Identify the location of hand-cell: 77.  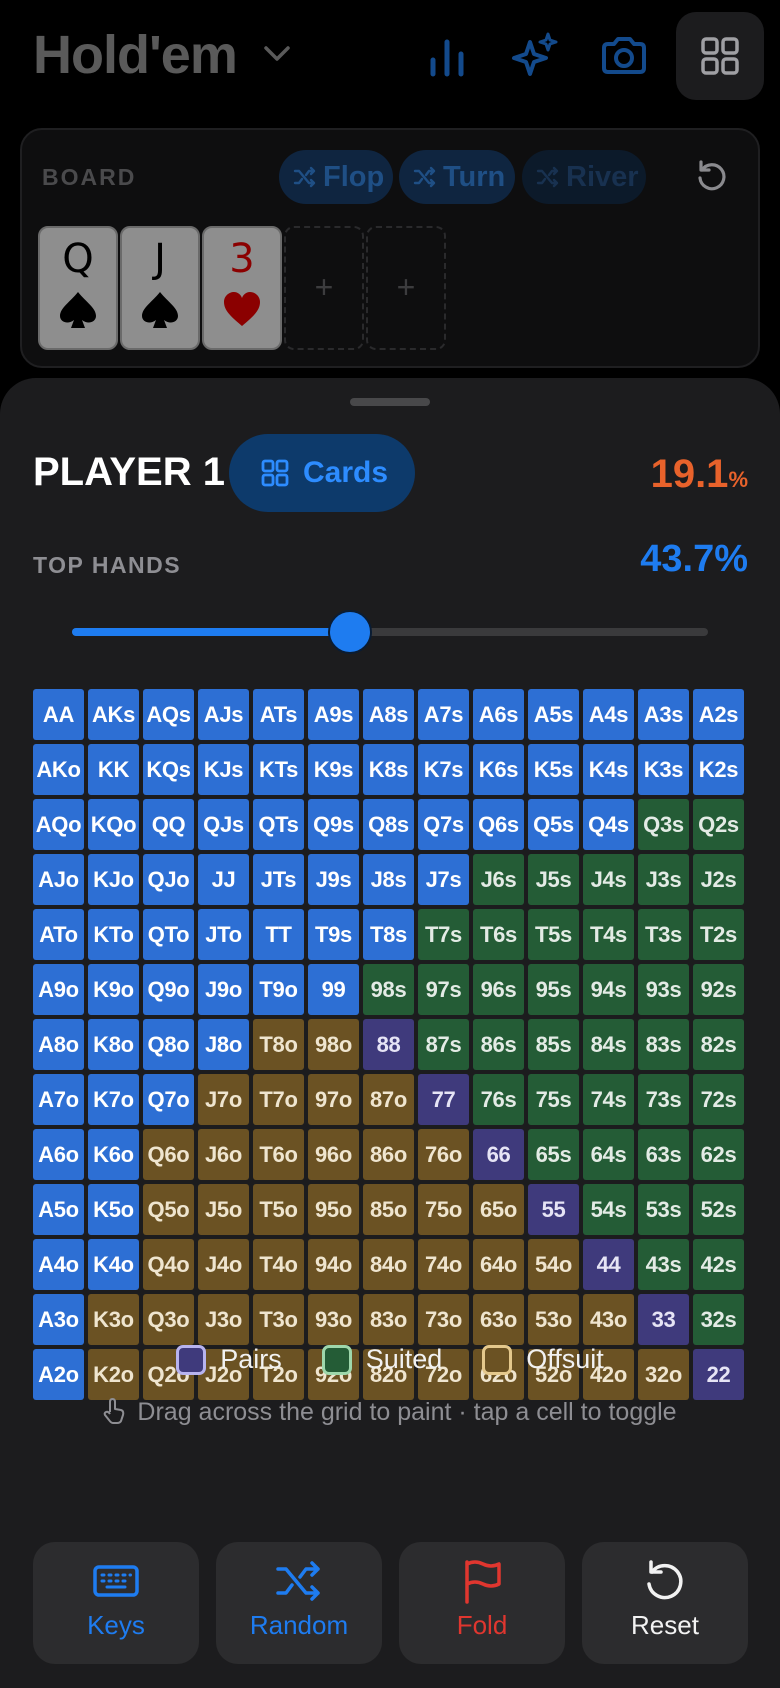
(443, 1099).